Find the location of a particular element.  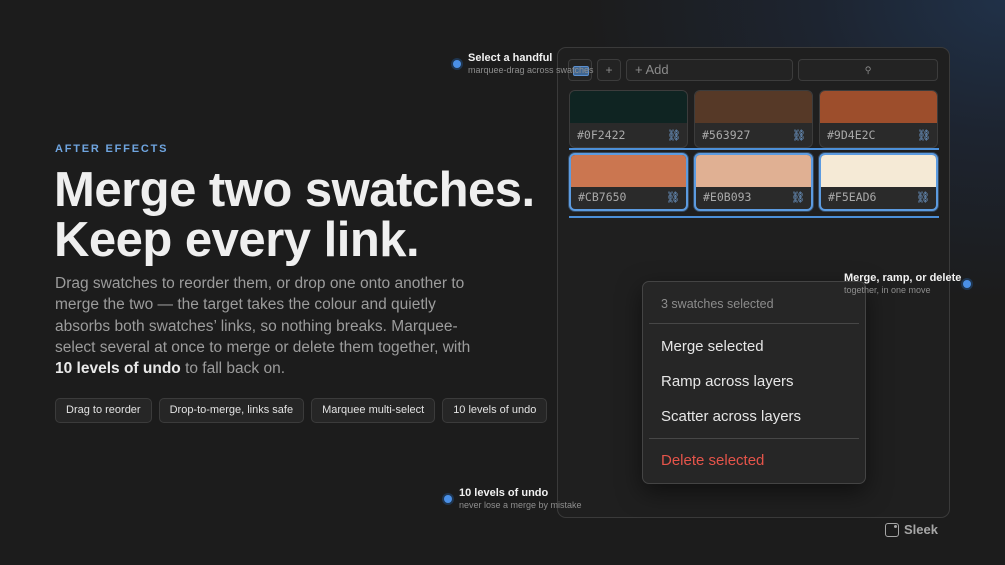

swatch-hex: #F5EAD6 is located at coordinates (852, 197).